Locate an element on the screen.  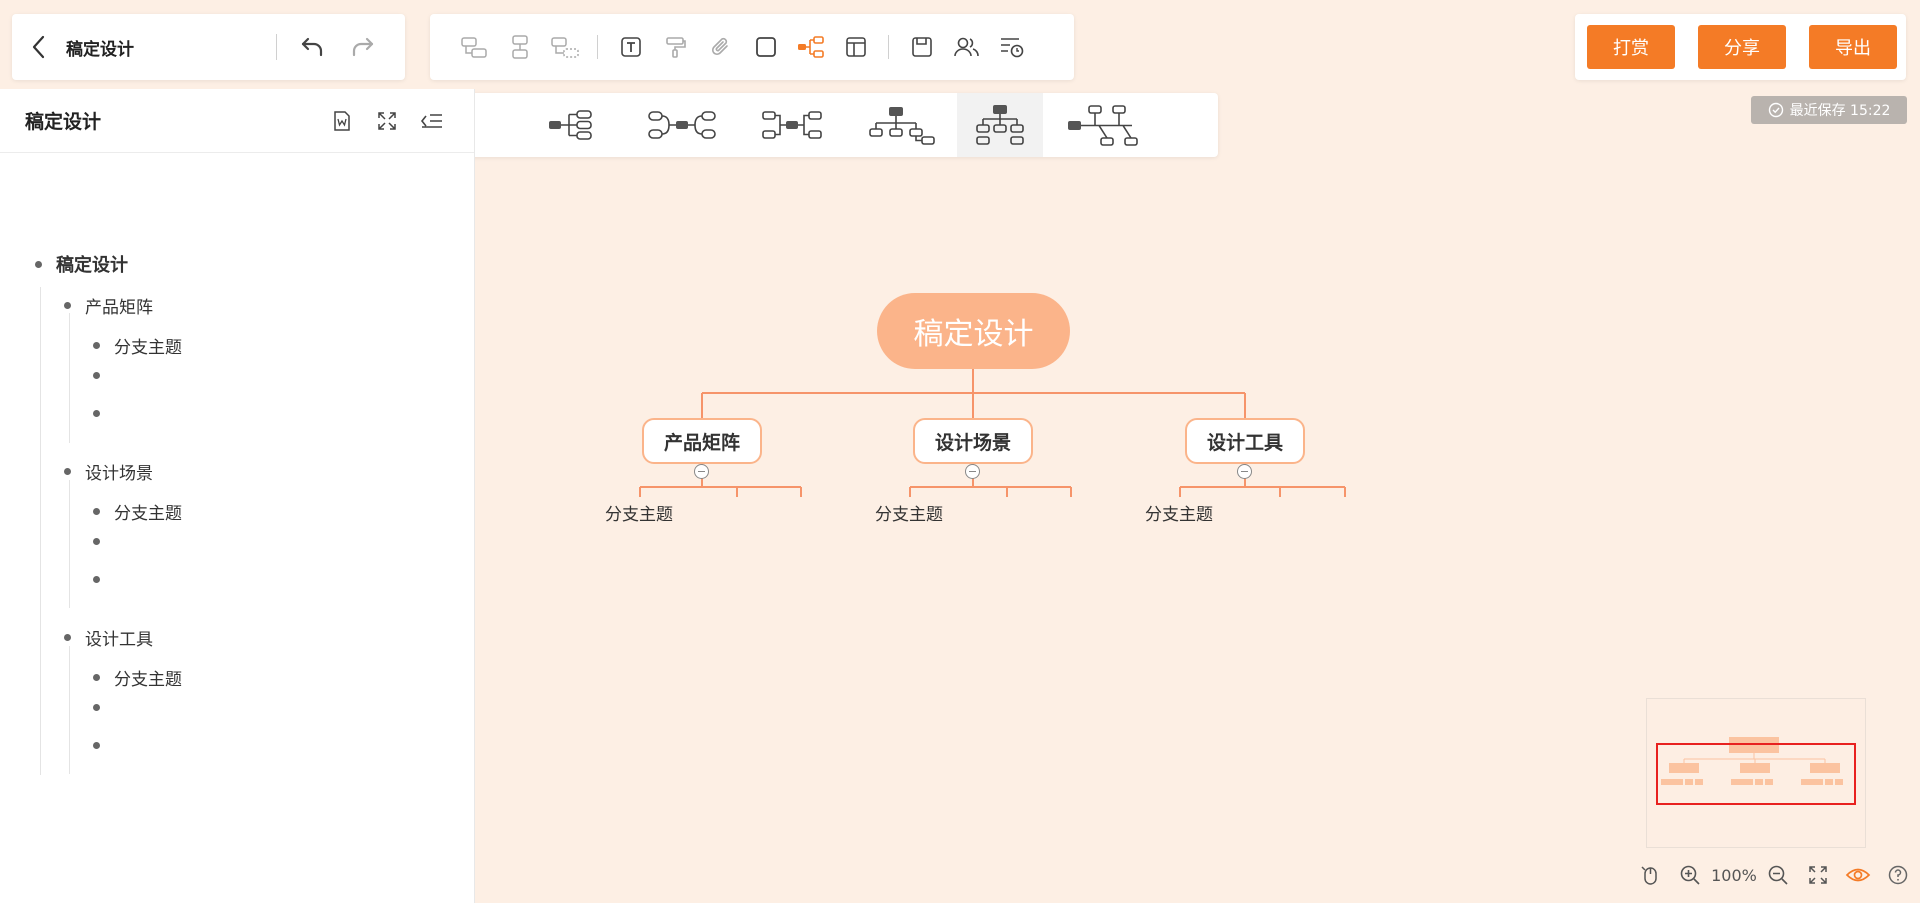
zoom-level: 100% is located at coordinates (1734, 875).